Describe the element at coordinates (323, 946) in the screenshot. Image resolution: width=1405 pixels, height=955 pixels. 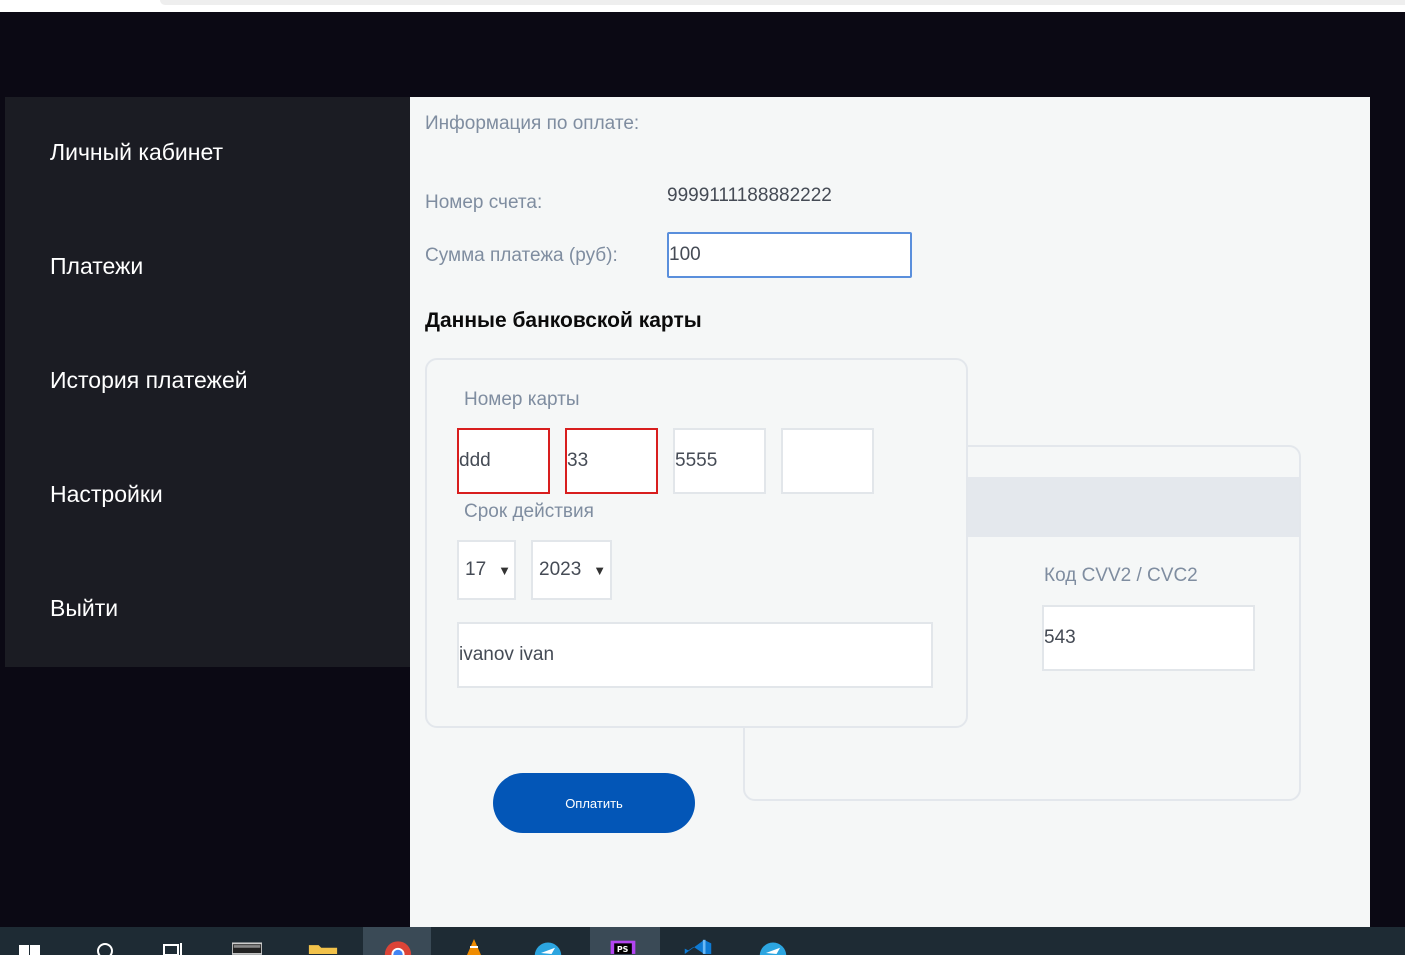
I see `file-explorer-icon` at that location.